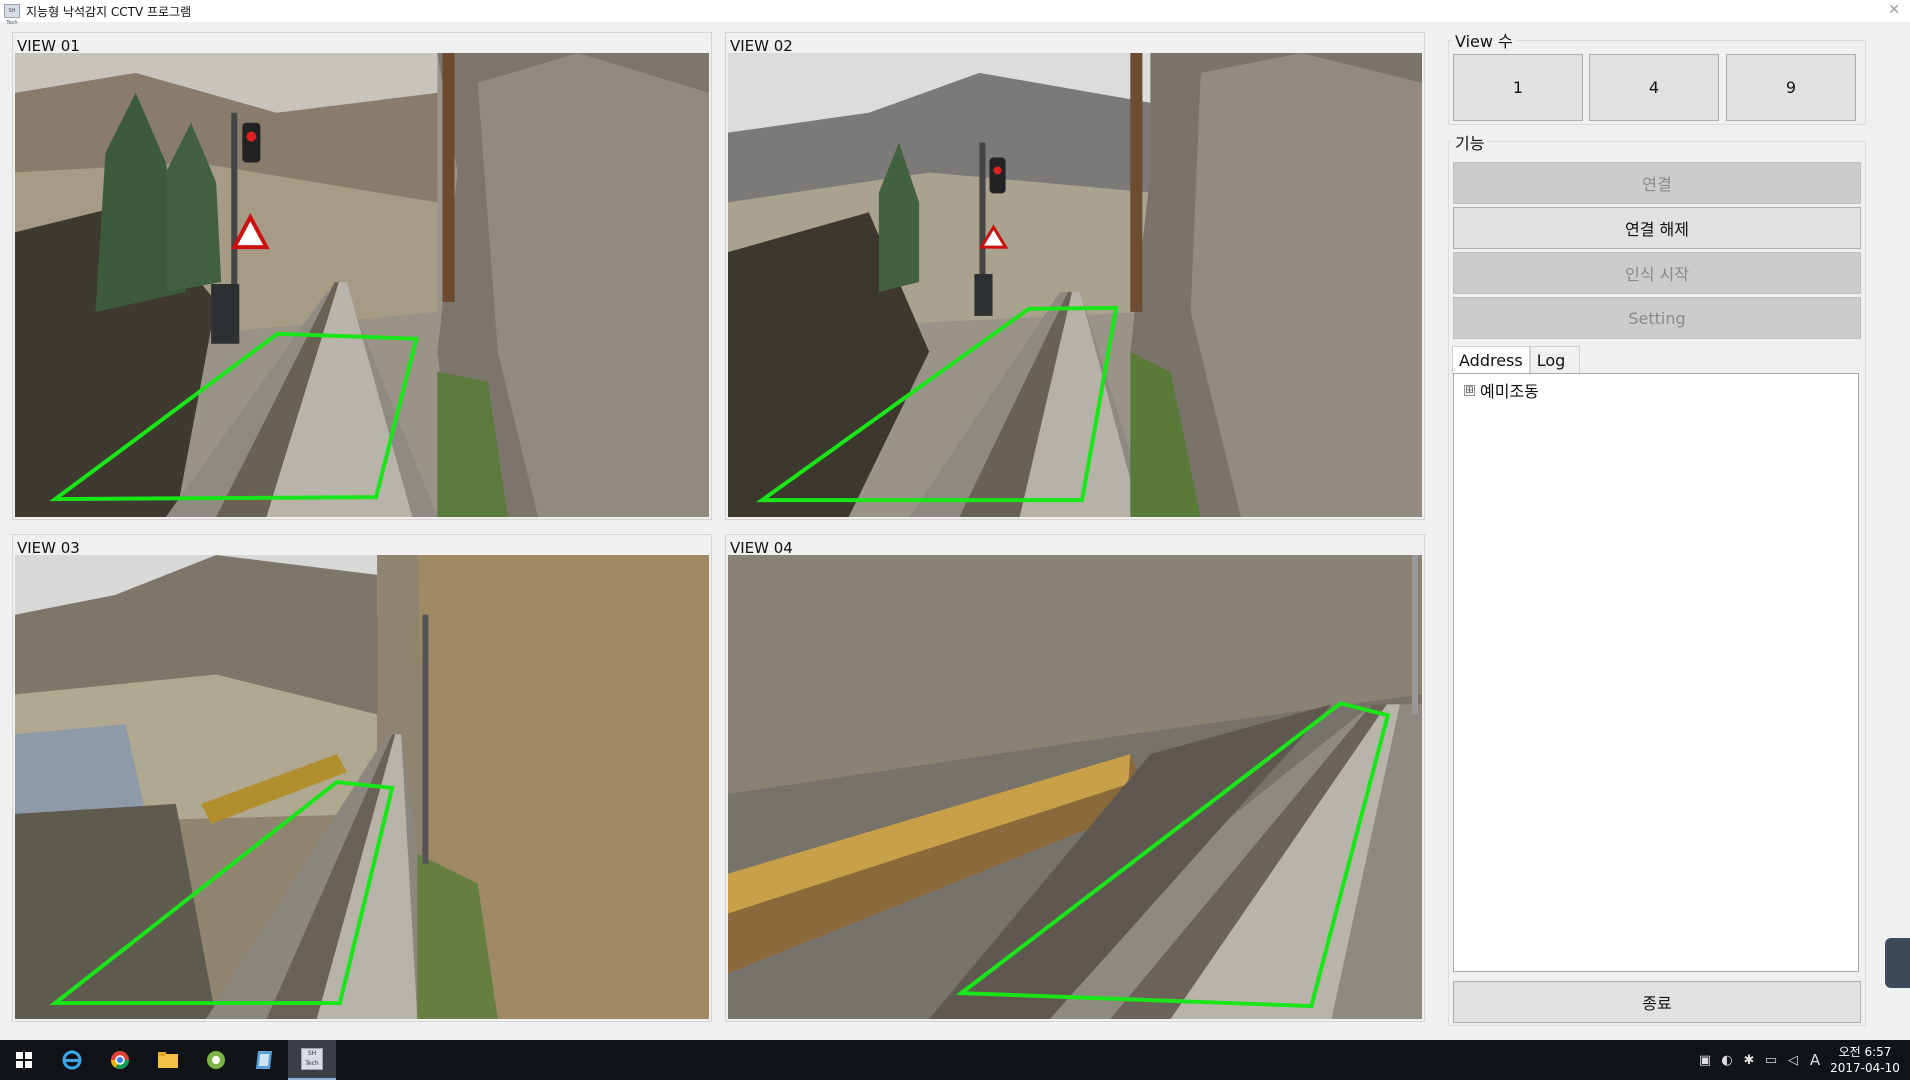 The height and width of the screenshot is (1080, 1910). Describe the element at coordinates (1907, 1060) in the screenshot. I see `show-desktop-button` at that location.